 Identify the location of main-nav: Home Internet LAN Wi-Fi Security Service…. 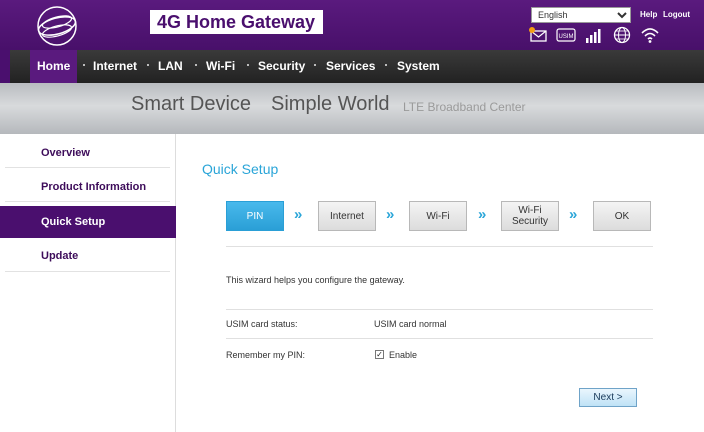
(352, 66).